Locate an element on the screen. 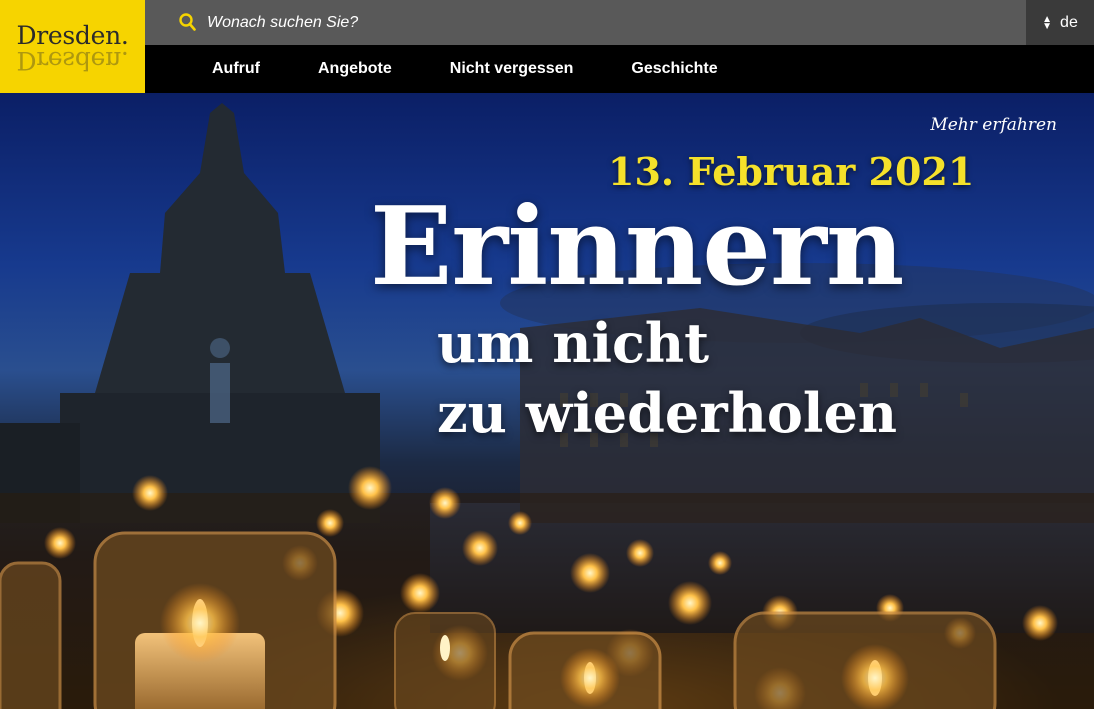  more-info-link: Mehr erfahren is located at coordinates (993, 125).